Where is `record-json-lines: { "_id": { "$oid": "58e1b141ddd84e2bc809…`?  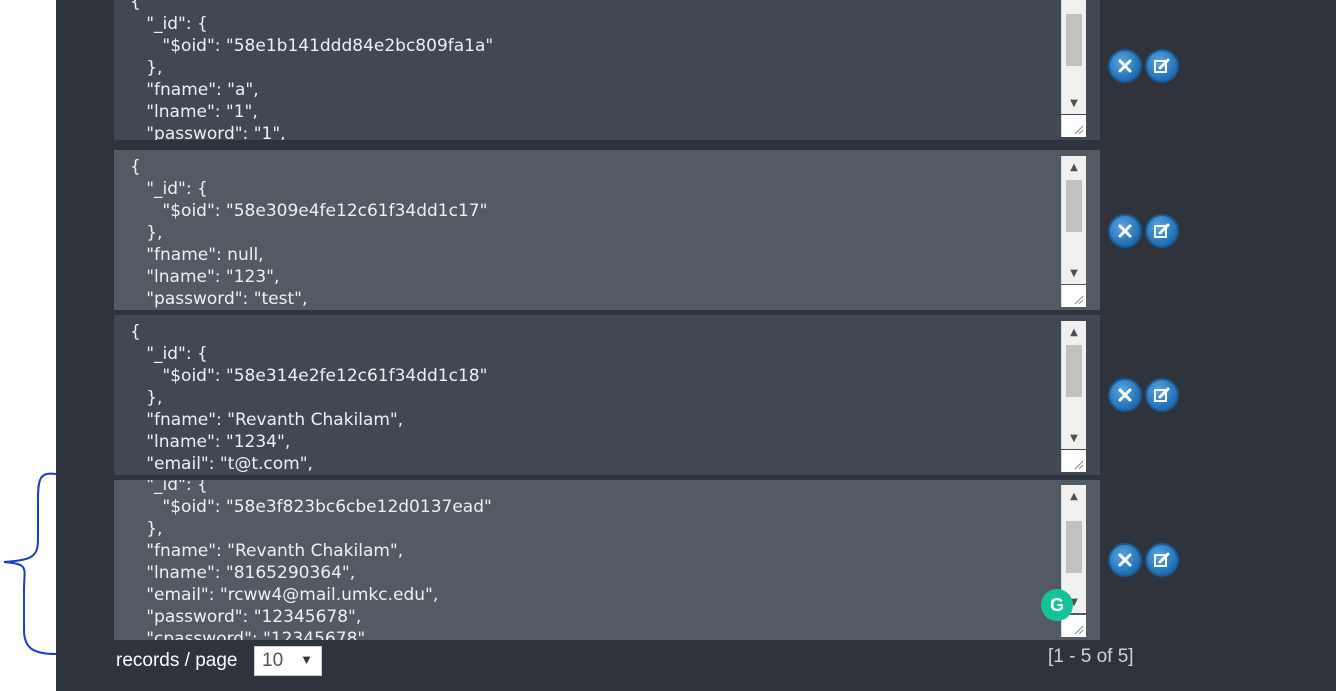
record-json-lines: { "_id": { "$oid": "58e1b141ddd84e2bc809… is located at coordinates (312, 70).